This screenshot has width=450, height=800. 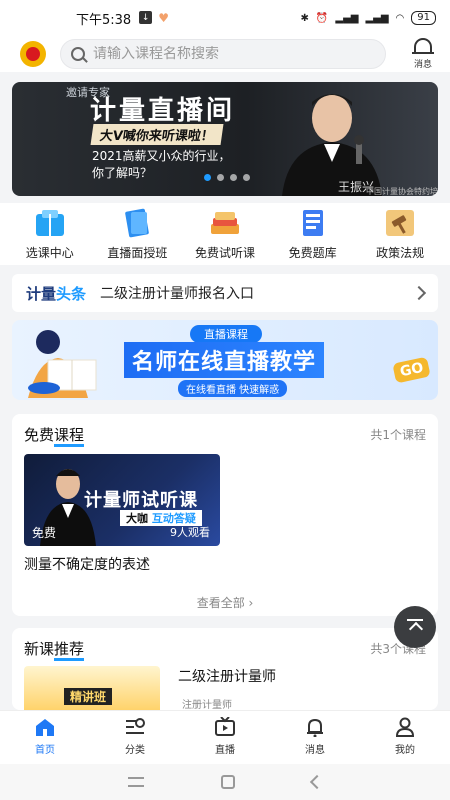 What do you see at coordinates (49, 253) in the screenshot?
I see `category-label: 选课中心` at bounding box center [49, 253].